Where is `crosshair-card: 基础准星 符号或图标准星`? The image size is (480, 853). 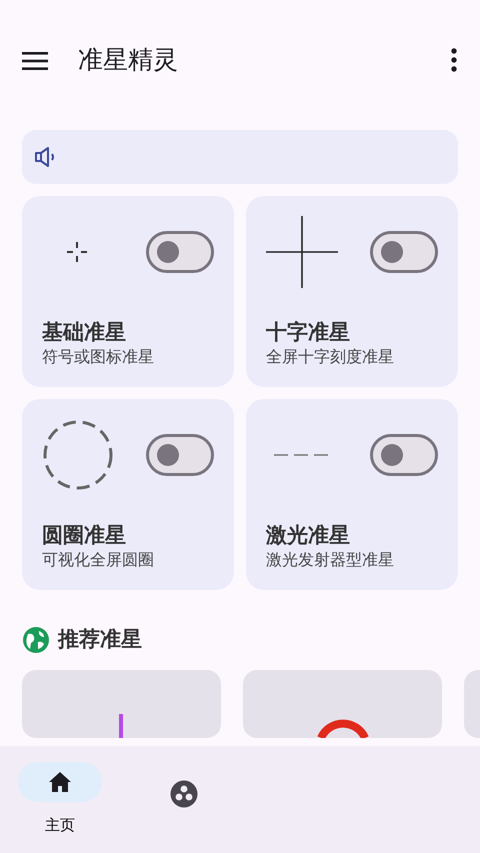 crosshair-card: 基础准星 符号或图标准星 is located at coordinates (128, 291).